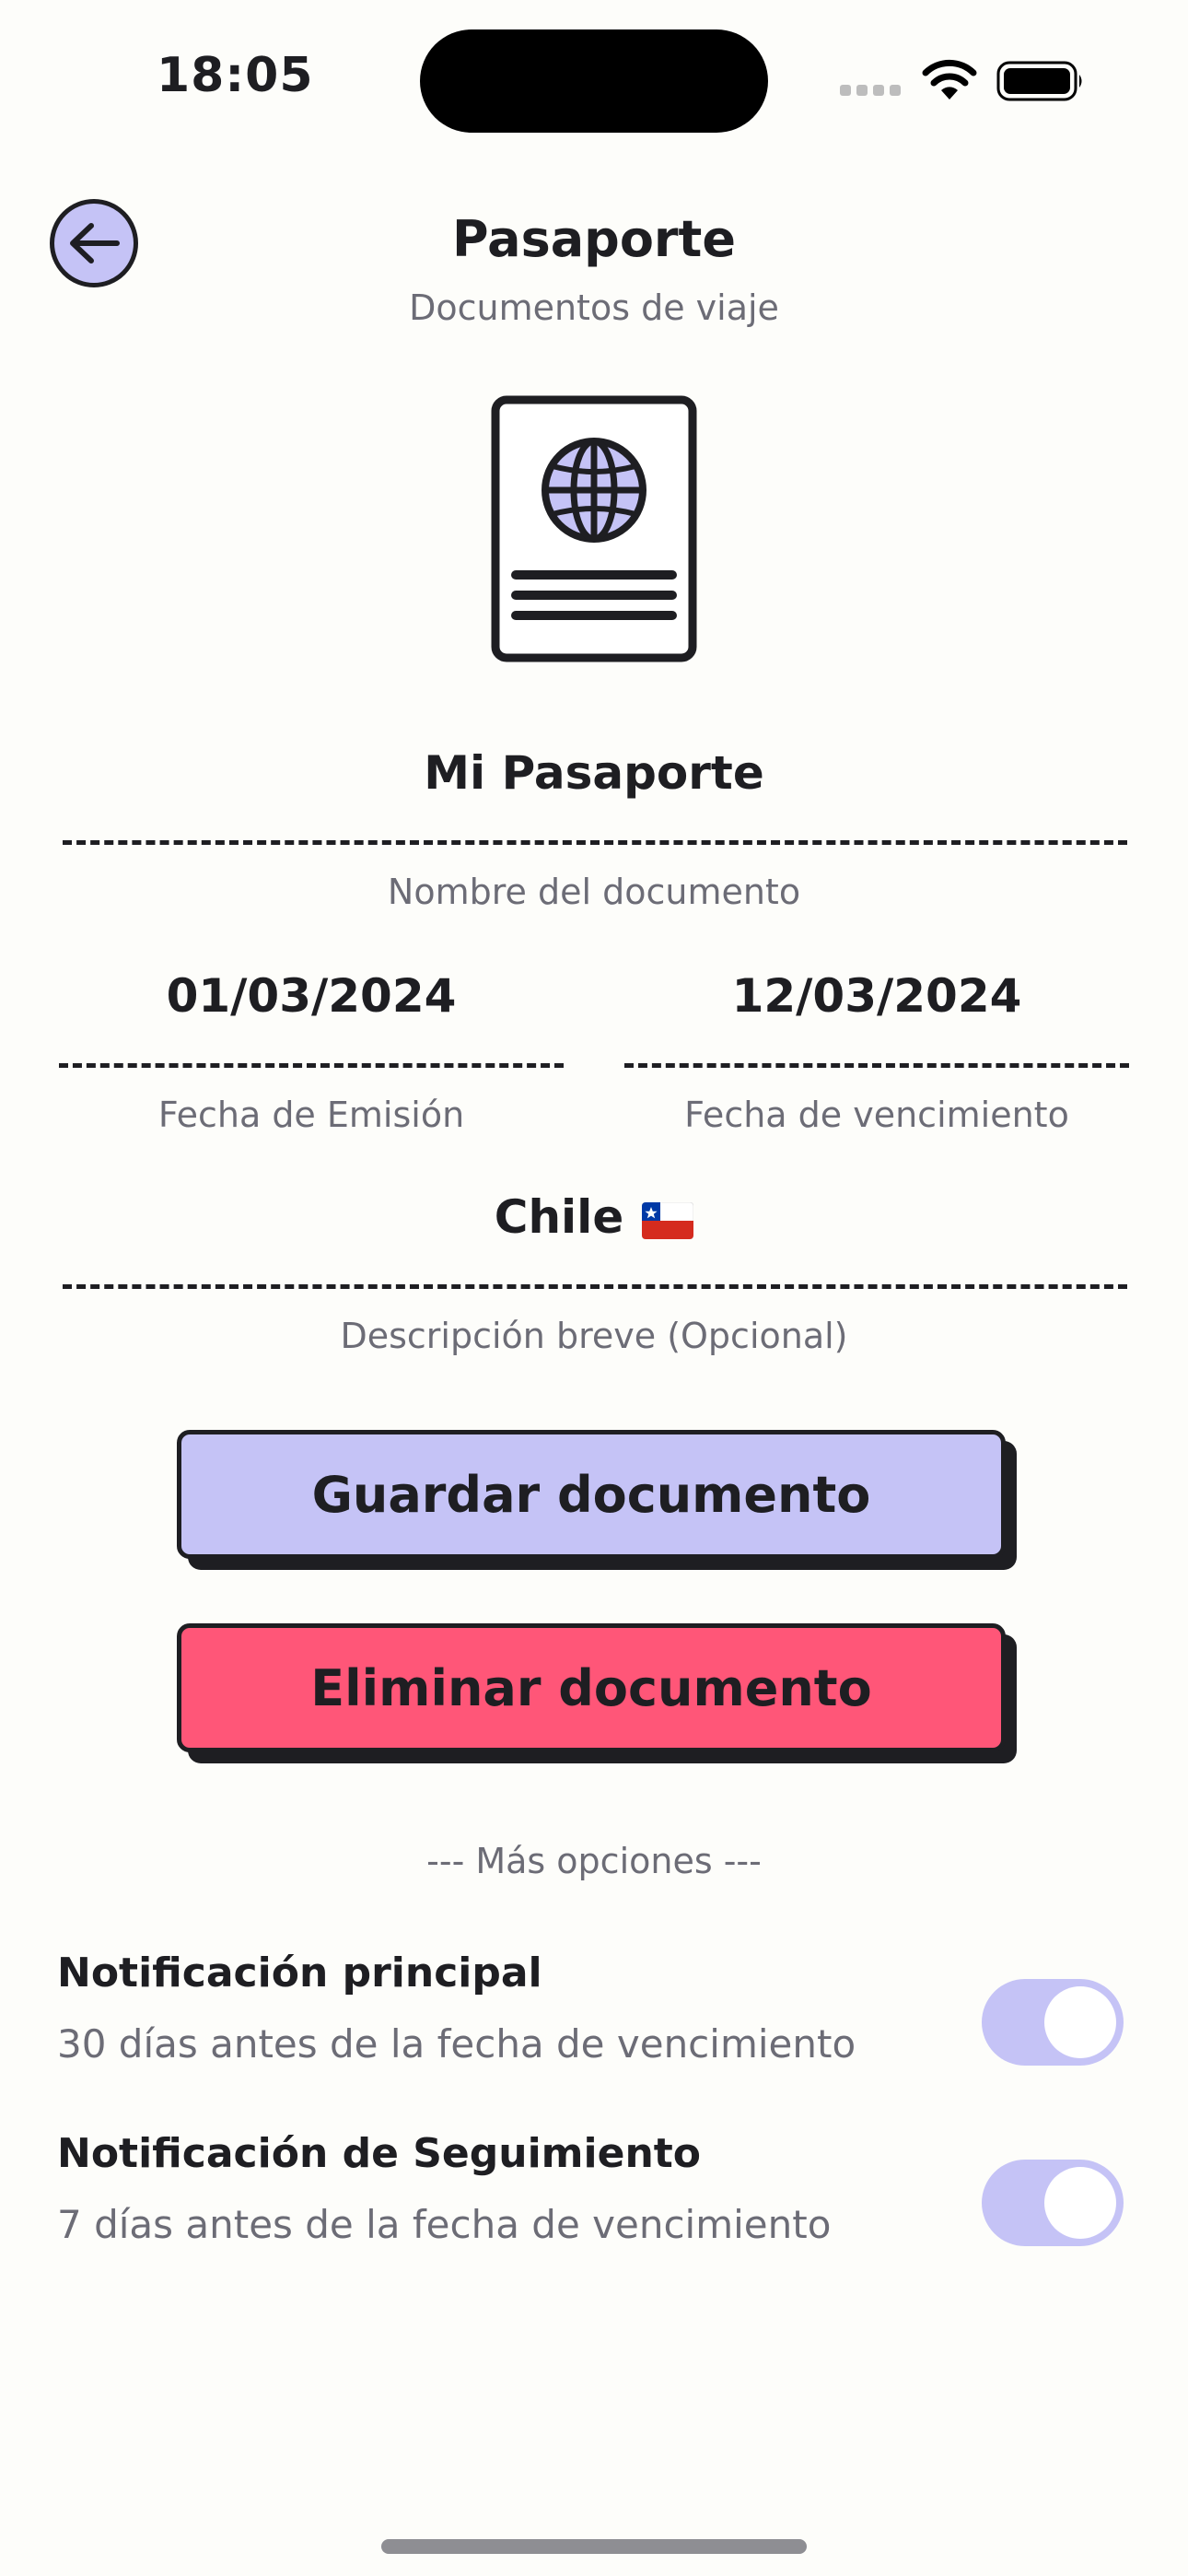 The width and height of the screenshot is (1188, 2576). Describe the element at coordinates (870, 90) in the screenshot. I see `cellular-signal-icon` at that location.